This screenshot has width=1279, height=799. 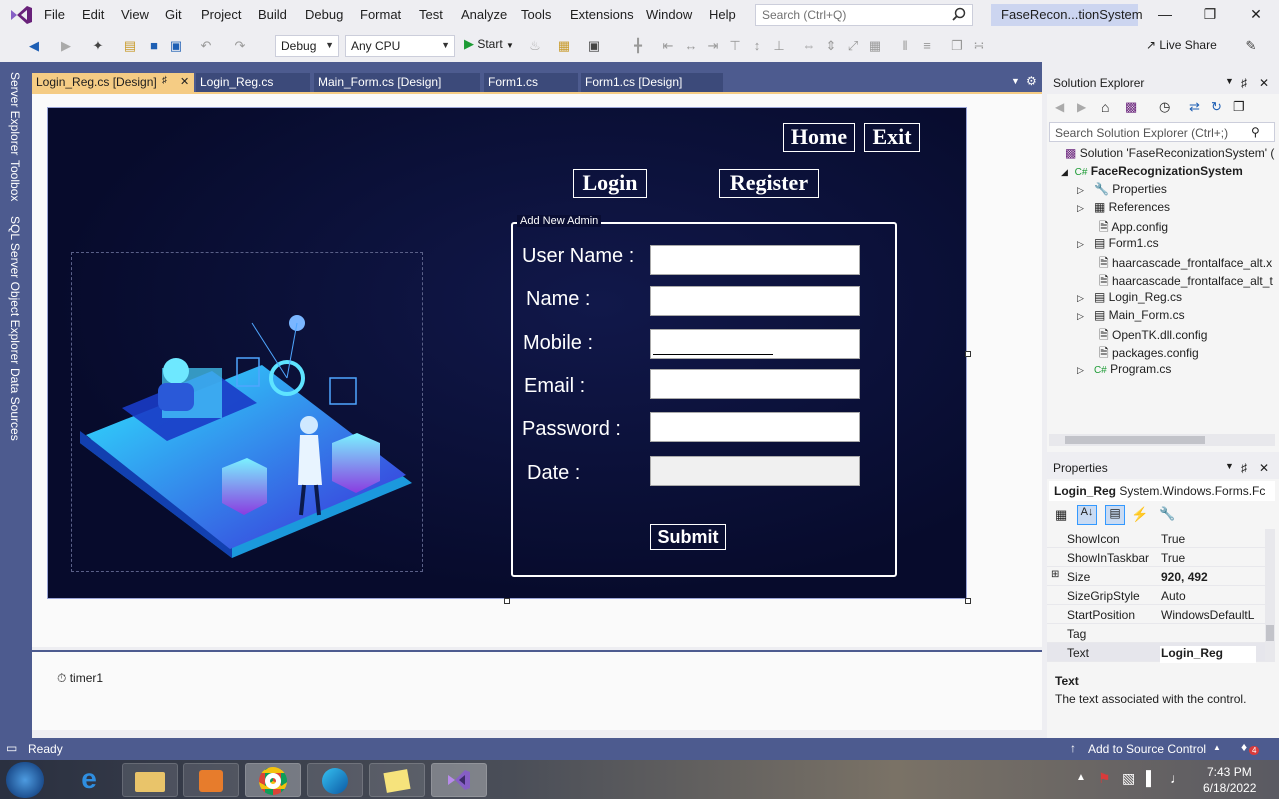 I want to click on side-tab-data-sources: Data Sources, so click(x=15, y=404).